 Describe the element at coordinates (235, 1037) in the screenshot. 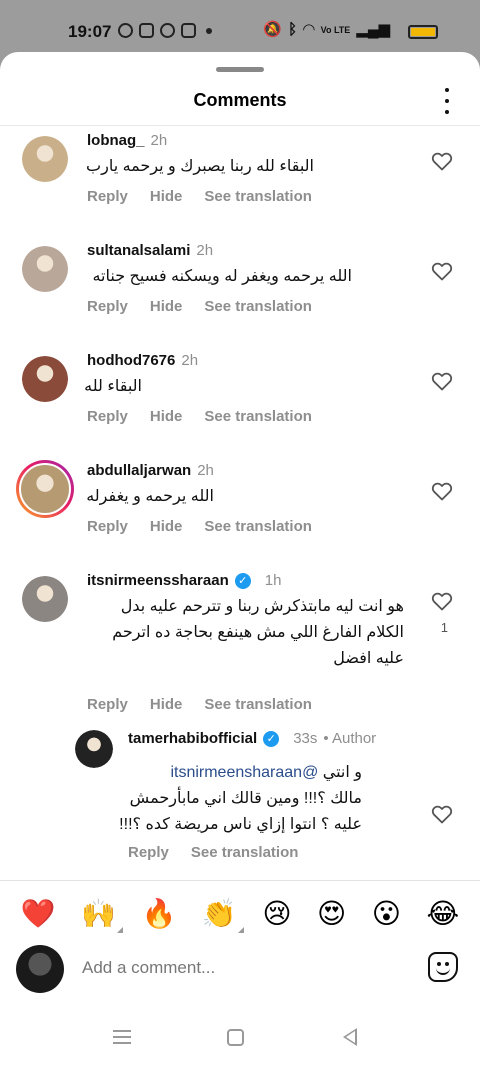

I see `home-icon` at that location.